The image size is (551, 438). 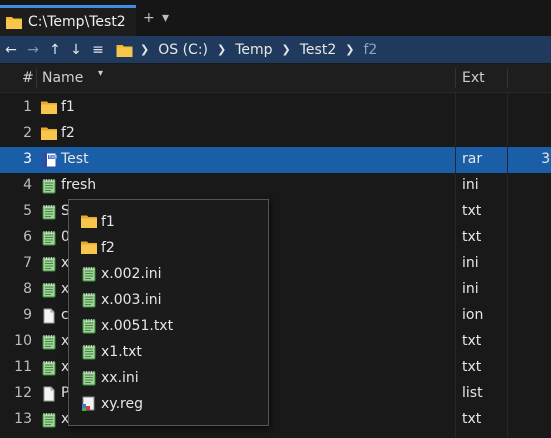 What do you see at coordinates (53, 157) in the screenshot?
I see `svg-text: RAR` at bounding box center [53, 157].